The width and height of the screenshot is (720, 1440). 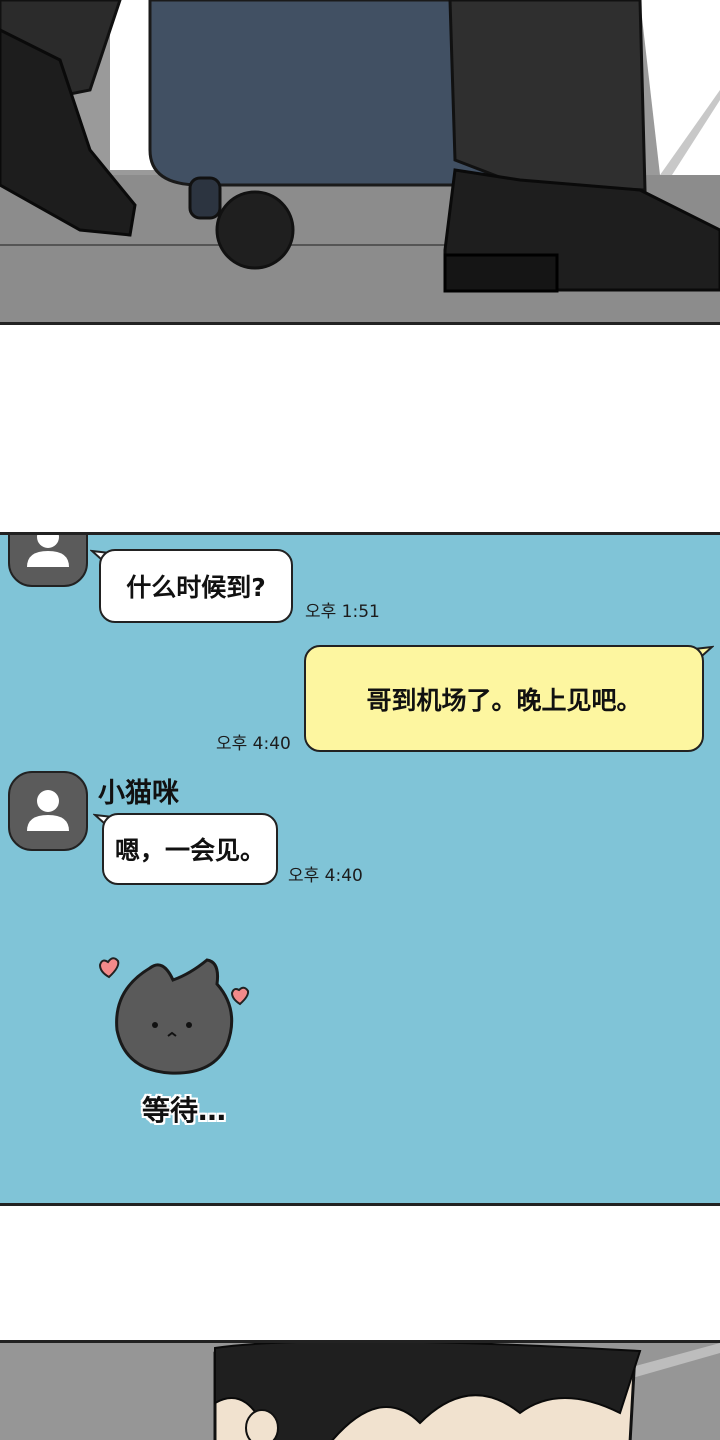 What do you see at coordinates (504, 698) in the screenshot?
I see `message-bubble: 哥到机场了。晚上见吧。` at bounding box center [504, 698].